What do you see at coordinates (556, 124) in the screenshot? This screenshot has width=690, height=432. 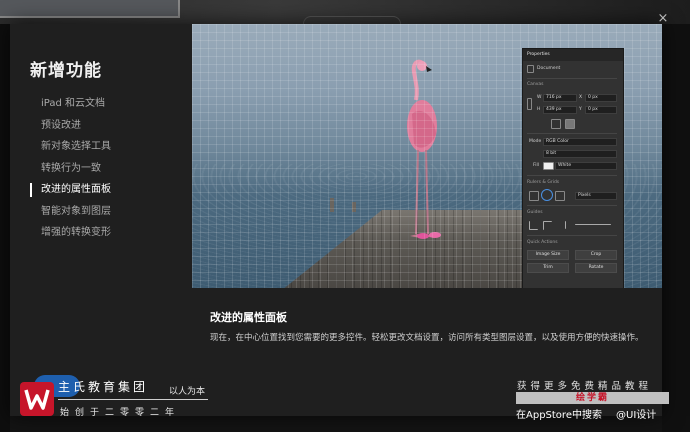 I see `orientation-portrait-icon` at bounding box center [556, 124].